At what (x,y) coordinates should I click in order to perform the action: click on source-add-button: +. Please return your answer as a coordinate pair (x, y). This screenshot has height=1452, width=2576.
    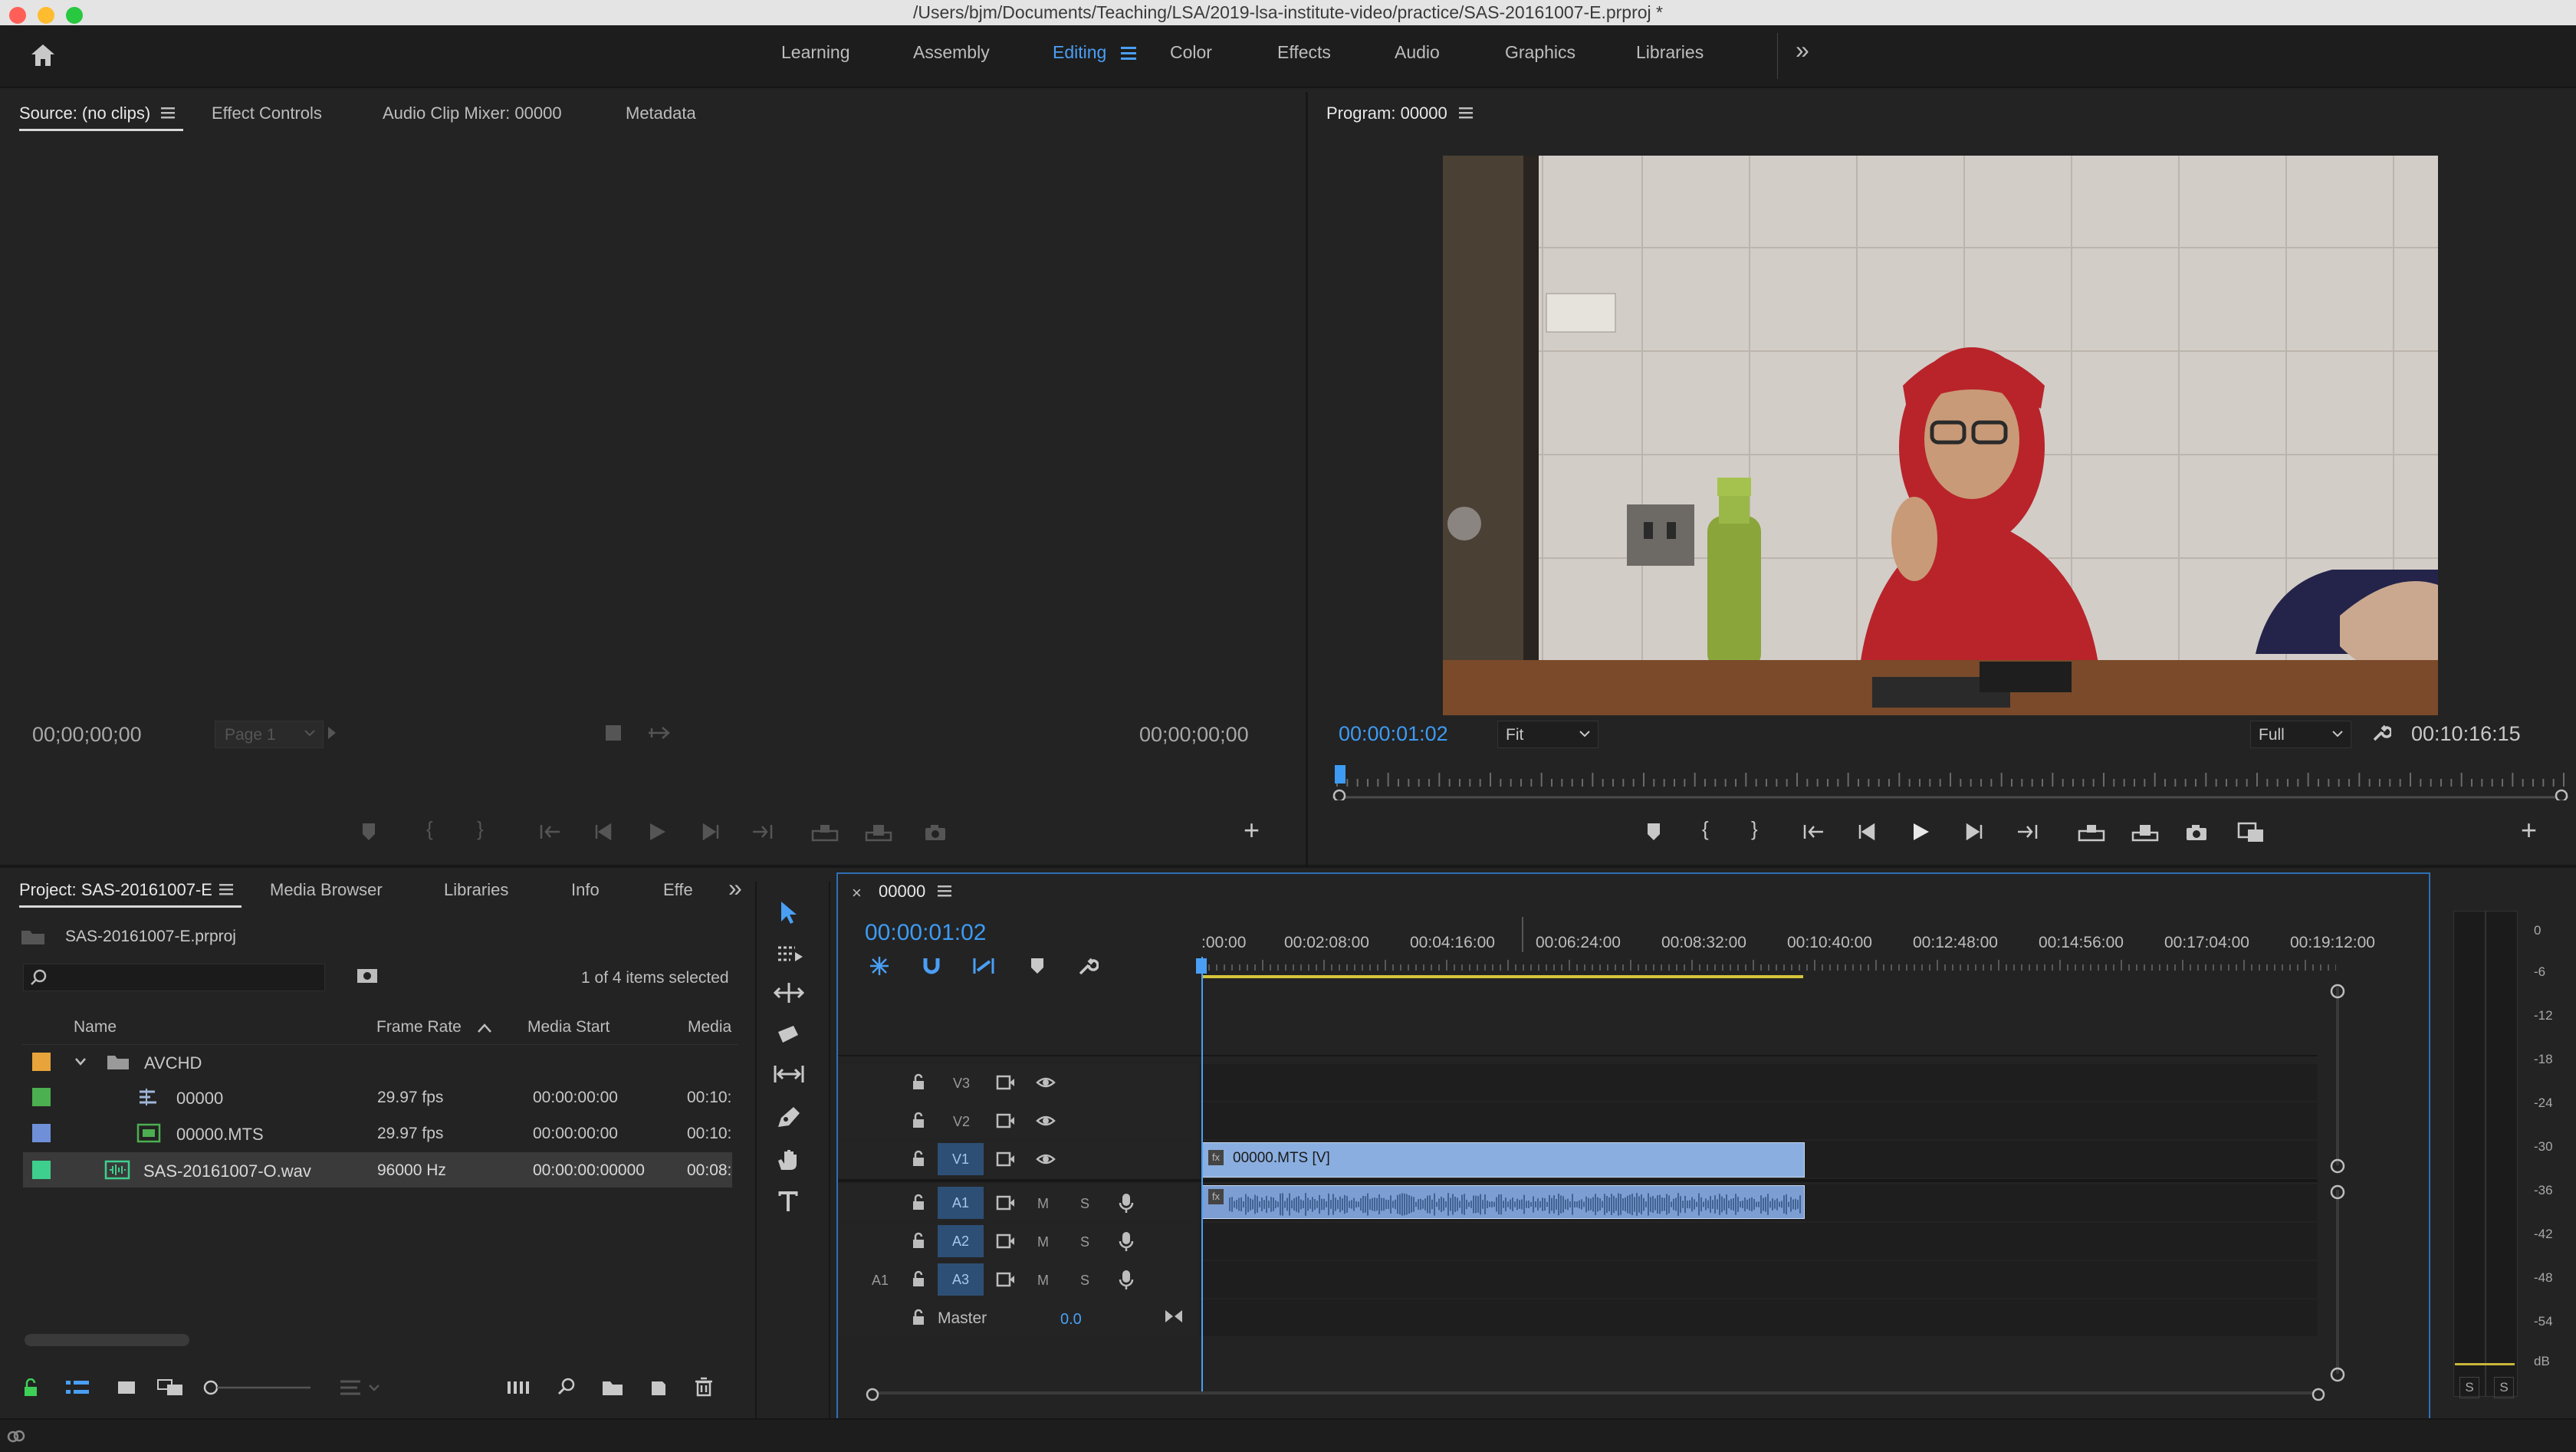
    Looking at the image, I should click on (1252, 830).